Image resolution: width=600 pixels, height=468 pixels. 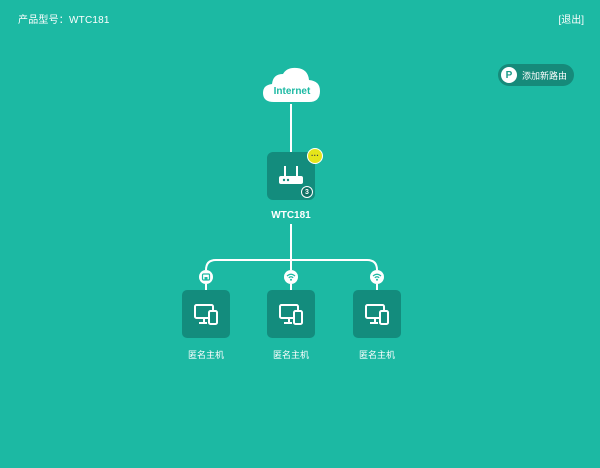 What do you see at coordinates (290, 355) in the screenshot?
I see `host-name-2: 匿名主机` at bounding box center [290, 355].